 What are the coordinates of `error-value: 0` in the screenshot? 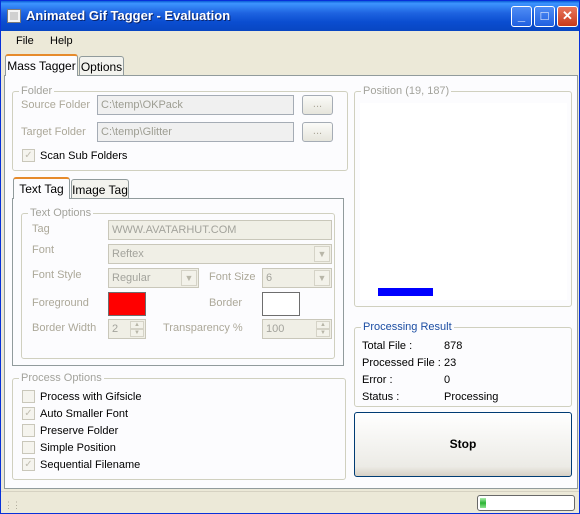 It's located at (447, 380).